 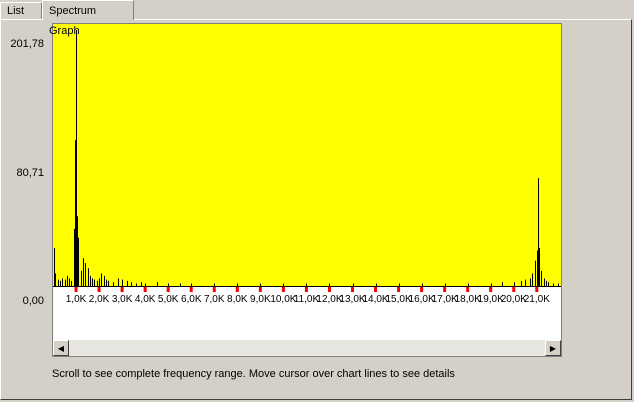 What do you see at coordinates (237, 299) in the screenshot?
I see `x-tick-label: 8,0K` at bounding box center [237, 299].